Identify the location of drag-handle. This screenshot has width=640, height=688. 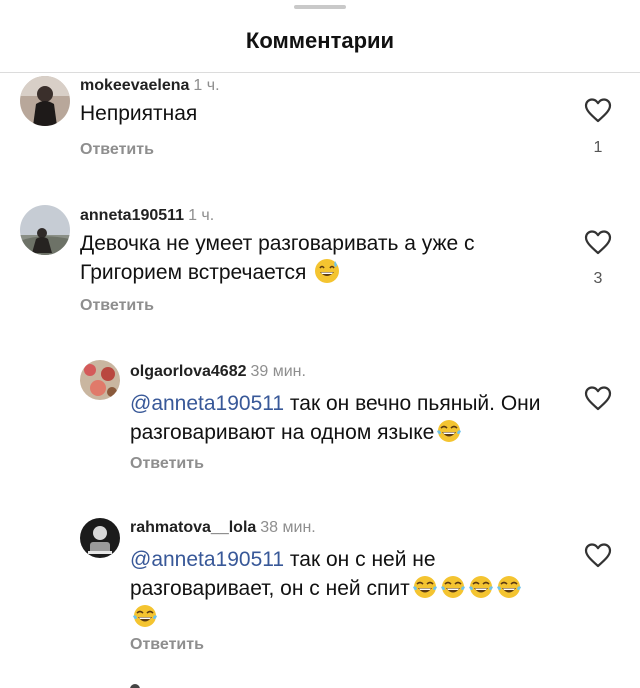
(320, 7).